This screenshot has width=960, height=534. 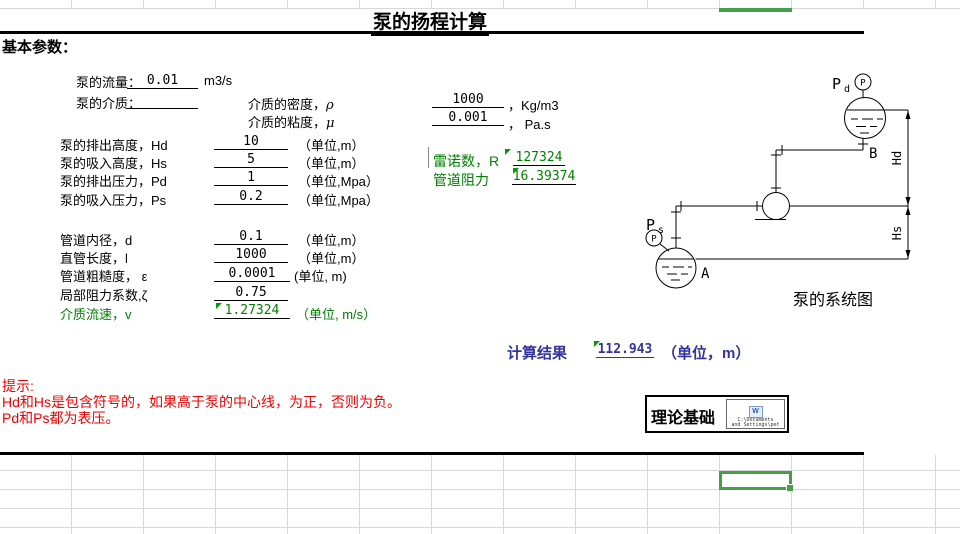 I want to click on field-hd-label: 泵的排出高度，Hd, so click(x=114, y=145).